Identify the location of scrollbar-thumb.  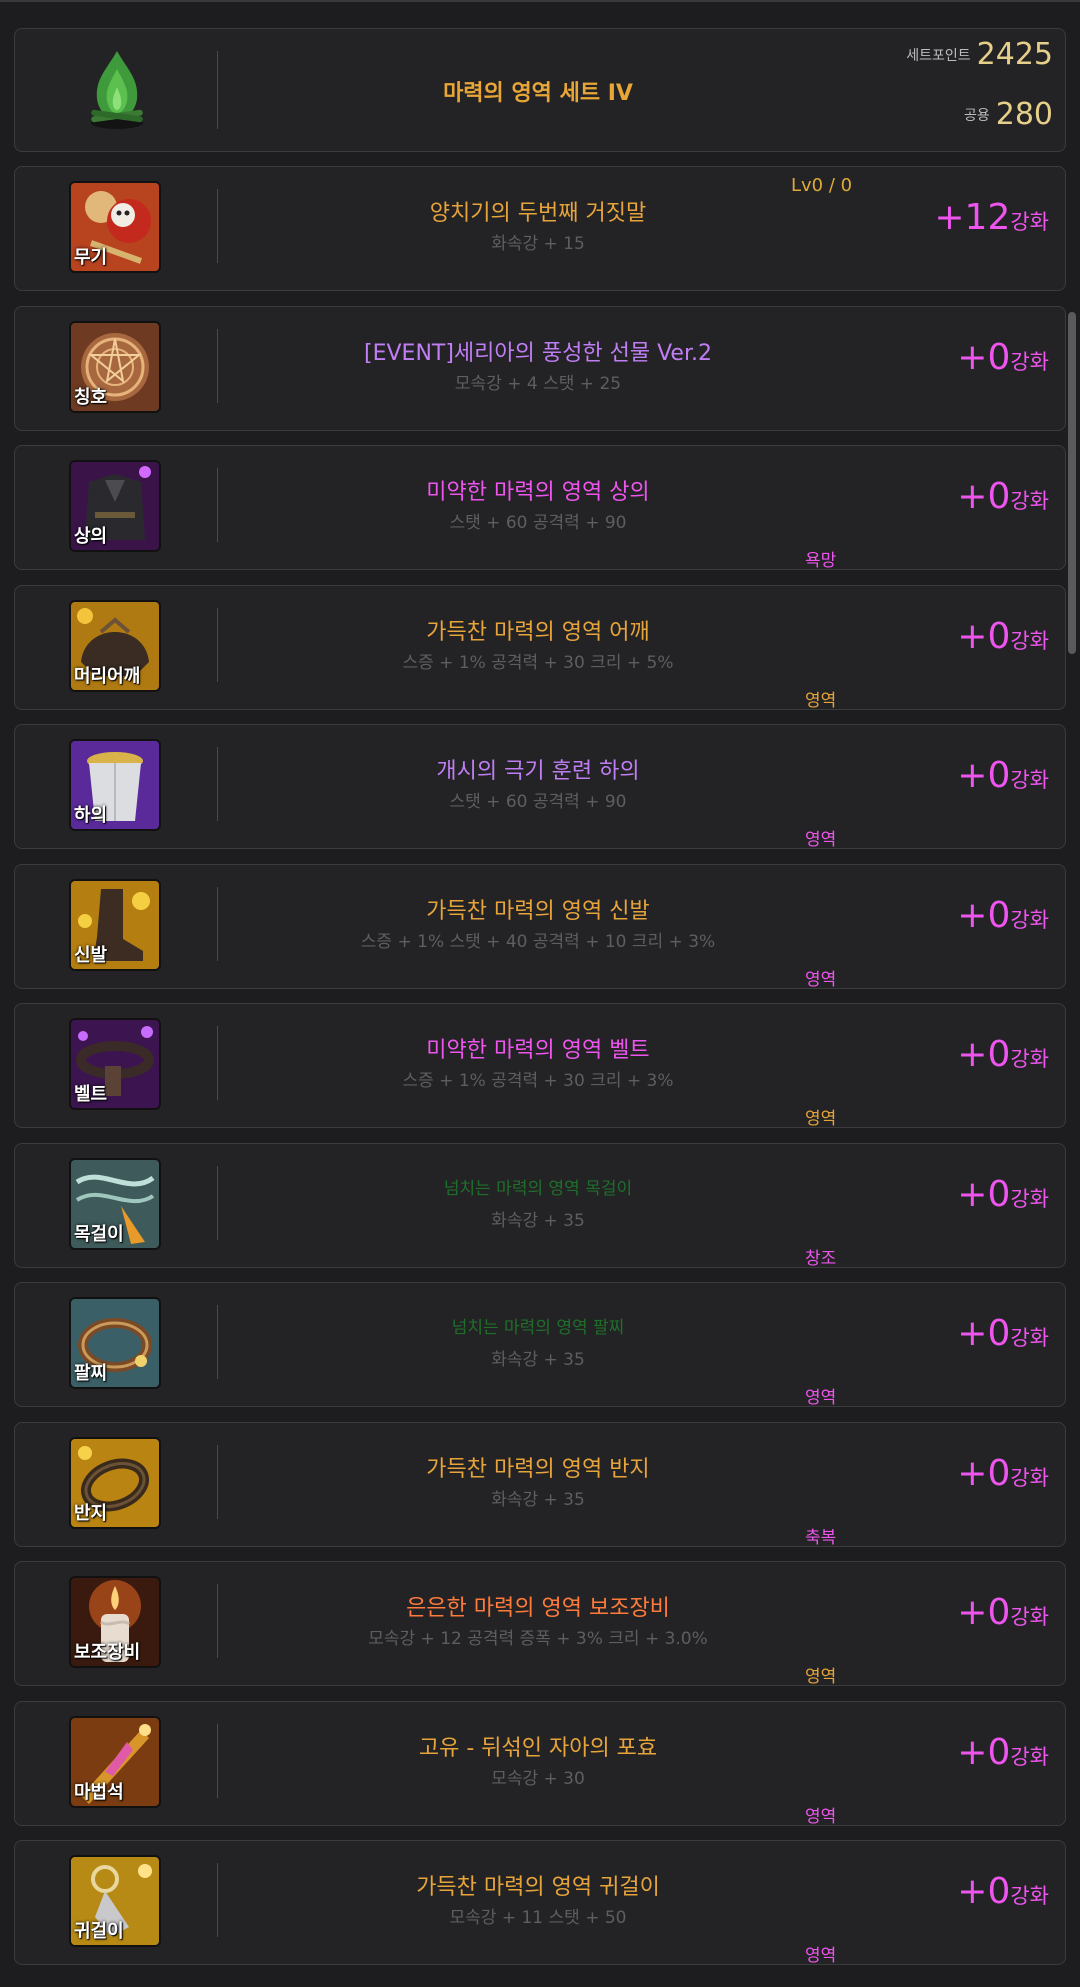
(1072, 483).